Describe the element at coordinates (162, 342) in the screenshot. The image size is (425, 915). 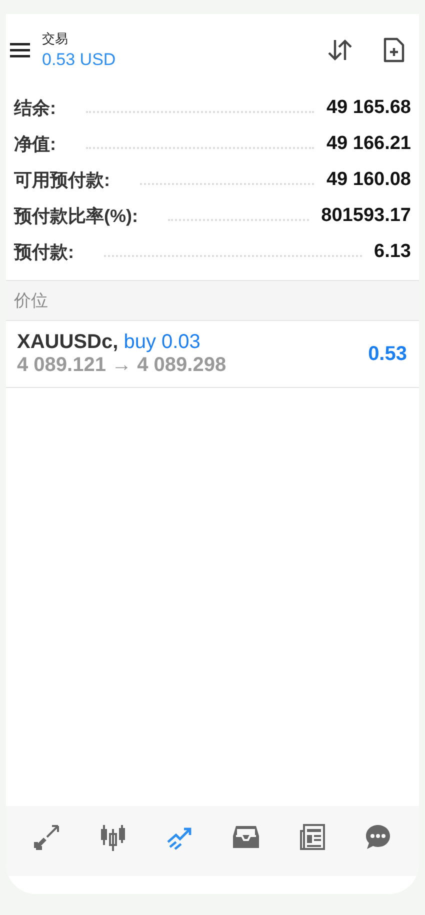
I see `position-order: buy 0.03` at that location.